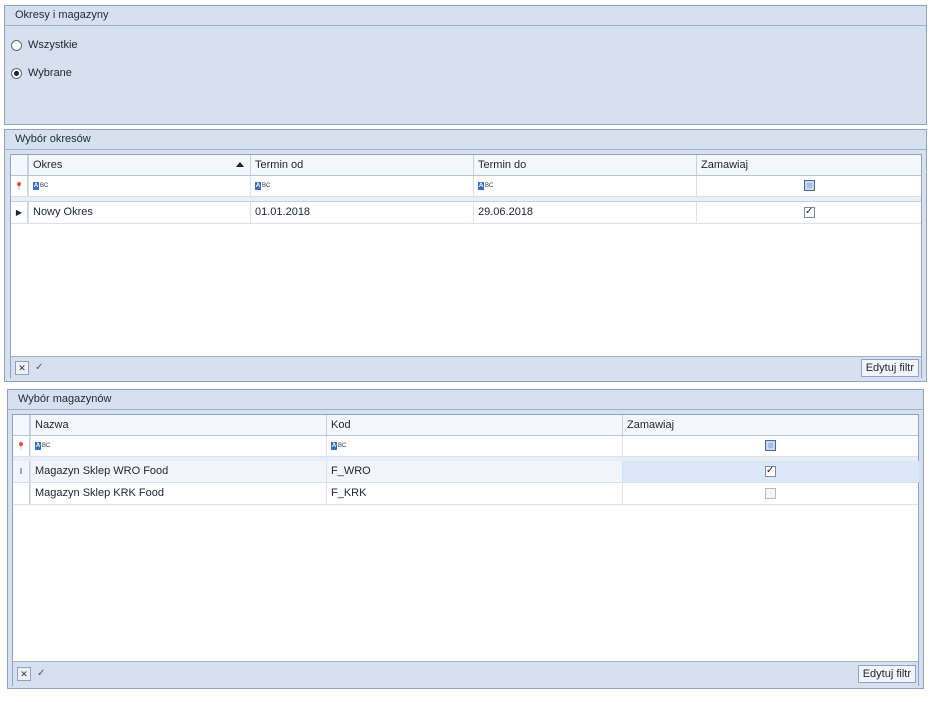 The width and height of the screenshot is (934, 702). I want to click on column-header-termin-do: Termin do, so click(584, 165).